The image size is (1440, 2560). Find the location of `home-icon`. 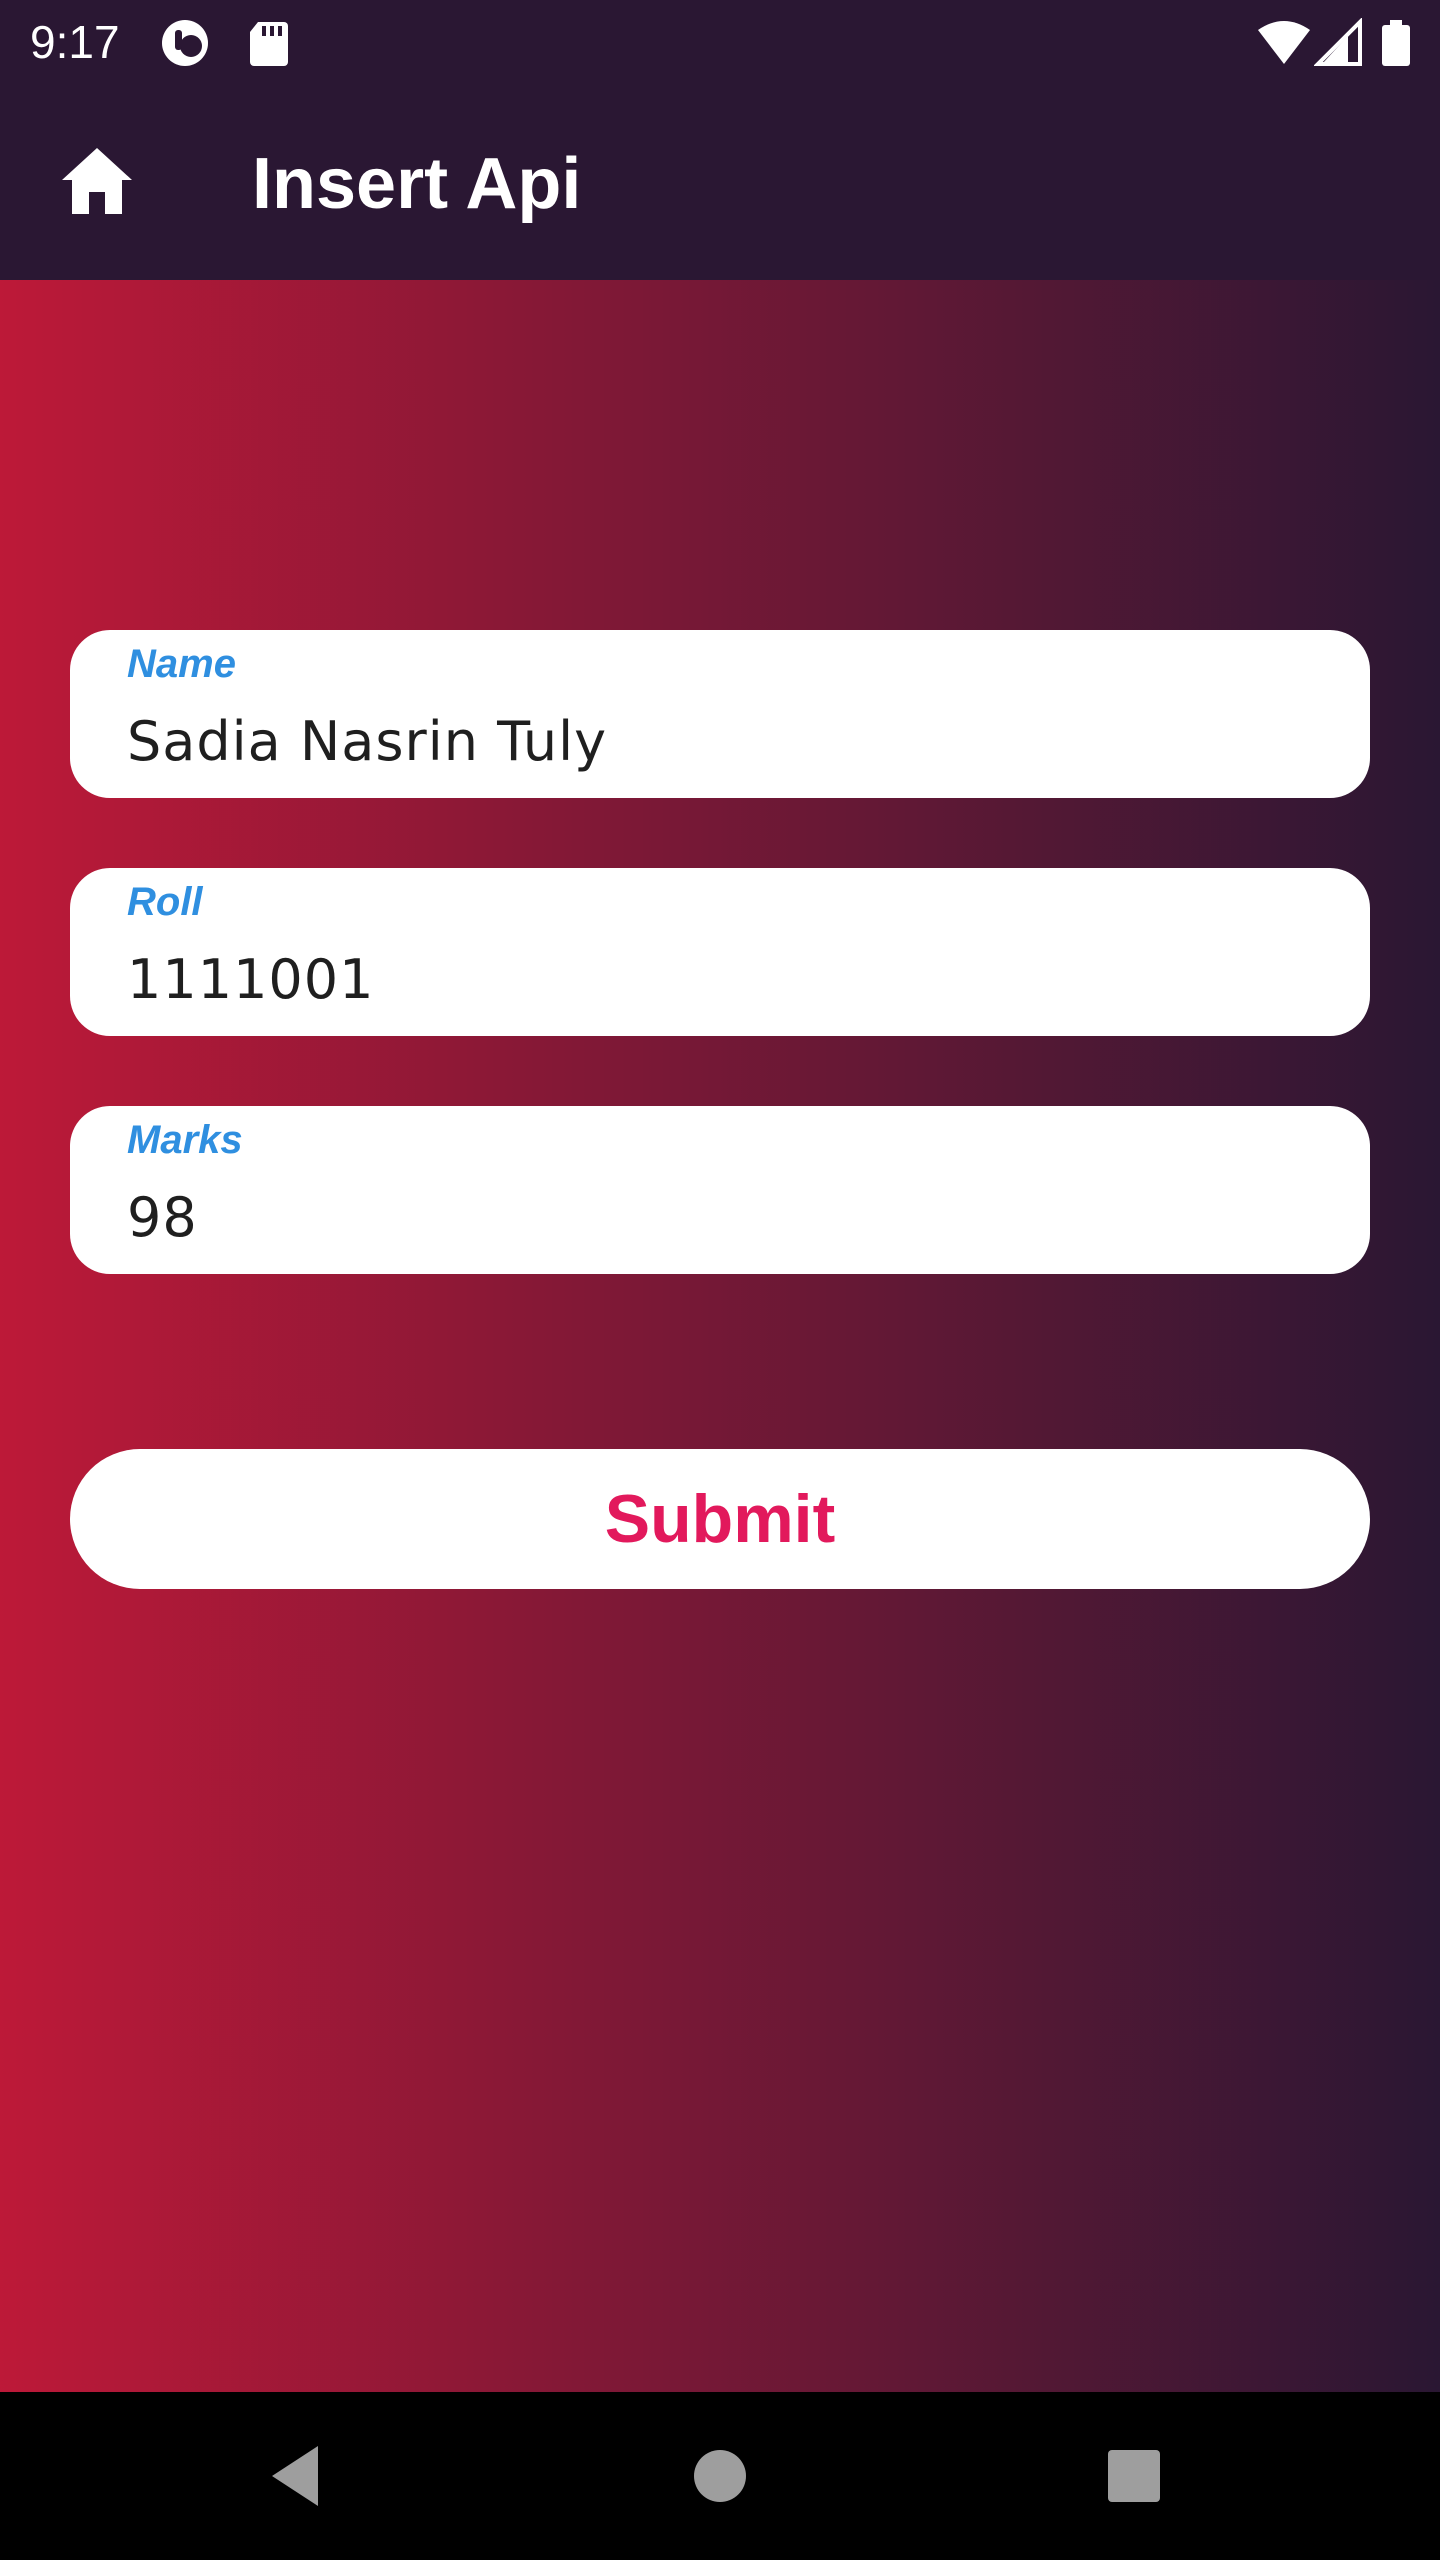

home-icon is located at coordinates (97, 181).